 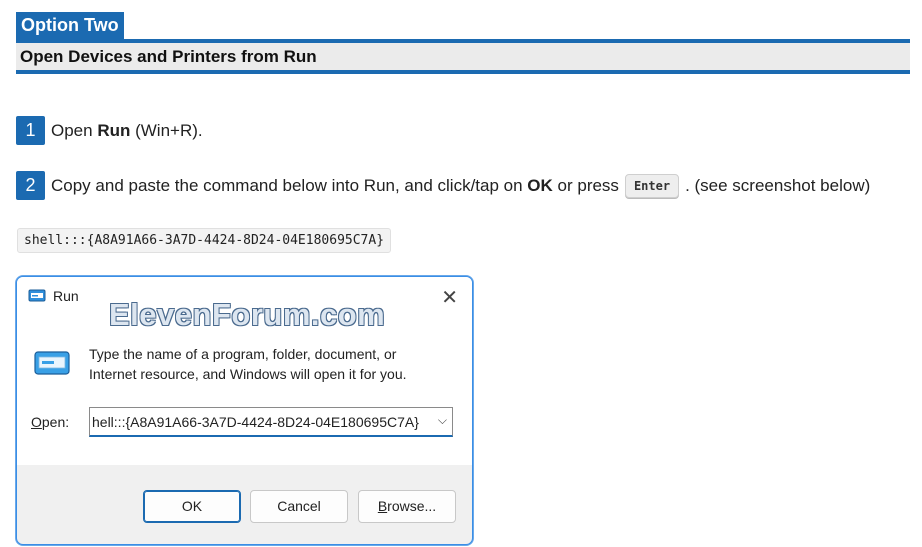 What do you see at coordinates (37, 298) in the screenshot?
I see `run-app-icon` at bounding box center [37, 298].